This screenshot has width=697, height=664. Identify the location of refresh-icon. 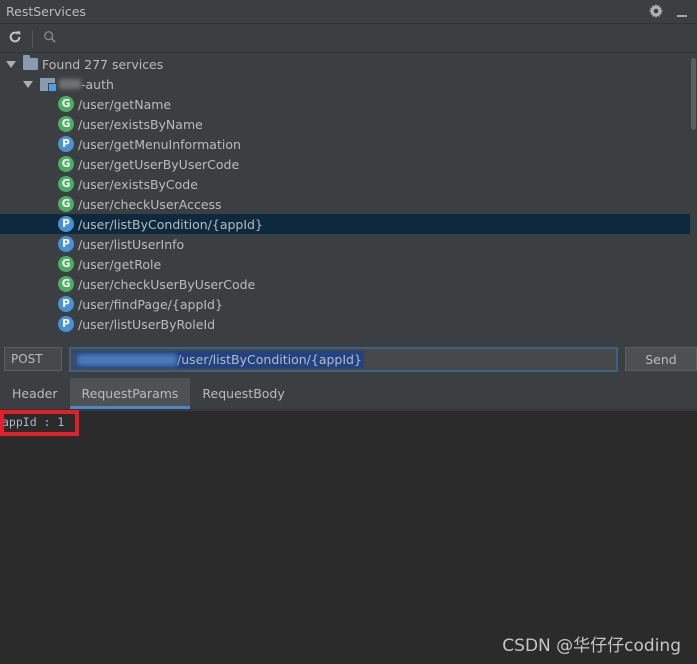
(15, 38).